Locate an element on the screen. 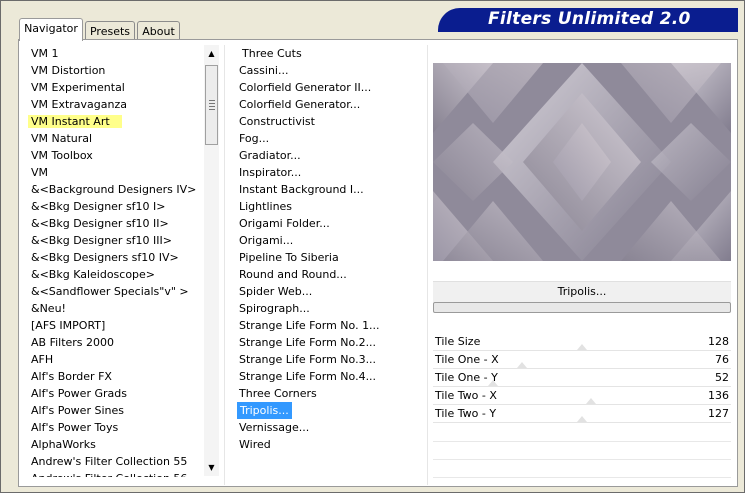 The width and height of the screenshot is (745, 493). preview-divider is located at coordinates (427, 265).